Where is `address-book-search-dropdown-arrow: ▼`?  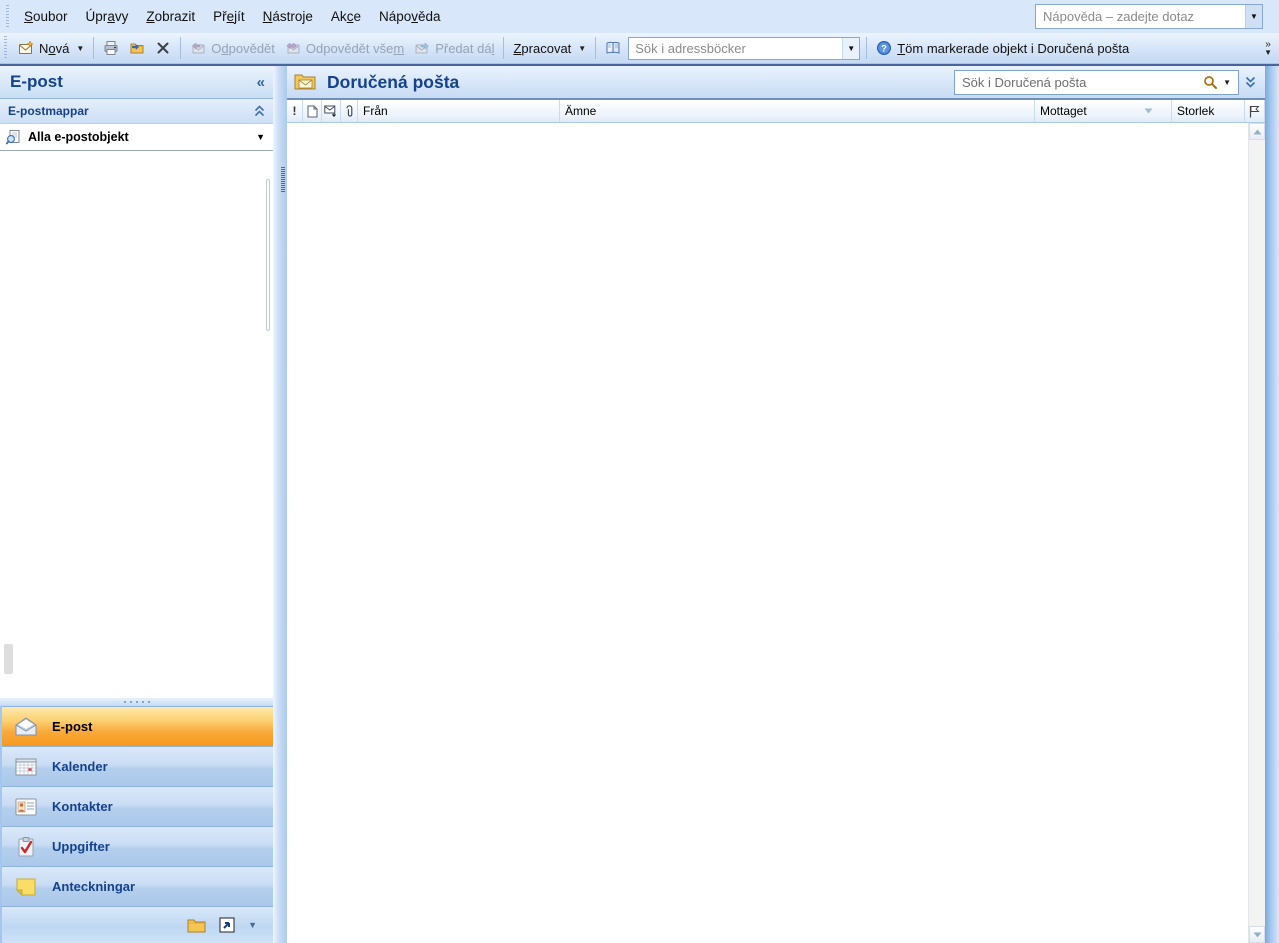
address-book-search-dropdown-arrow: ▼ is located at coordinates (851, 48).